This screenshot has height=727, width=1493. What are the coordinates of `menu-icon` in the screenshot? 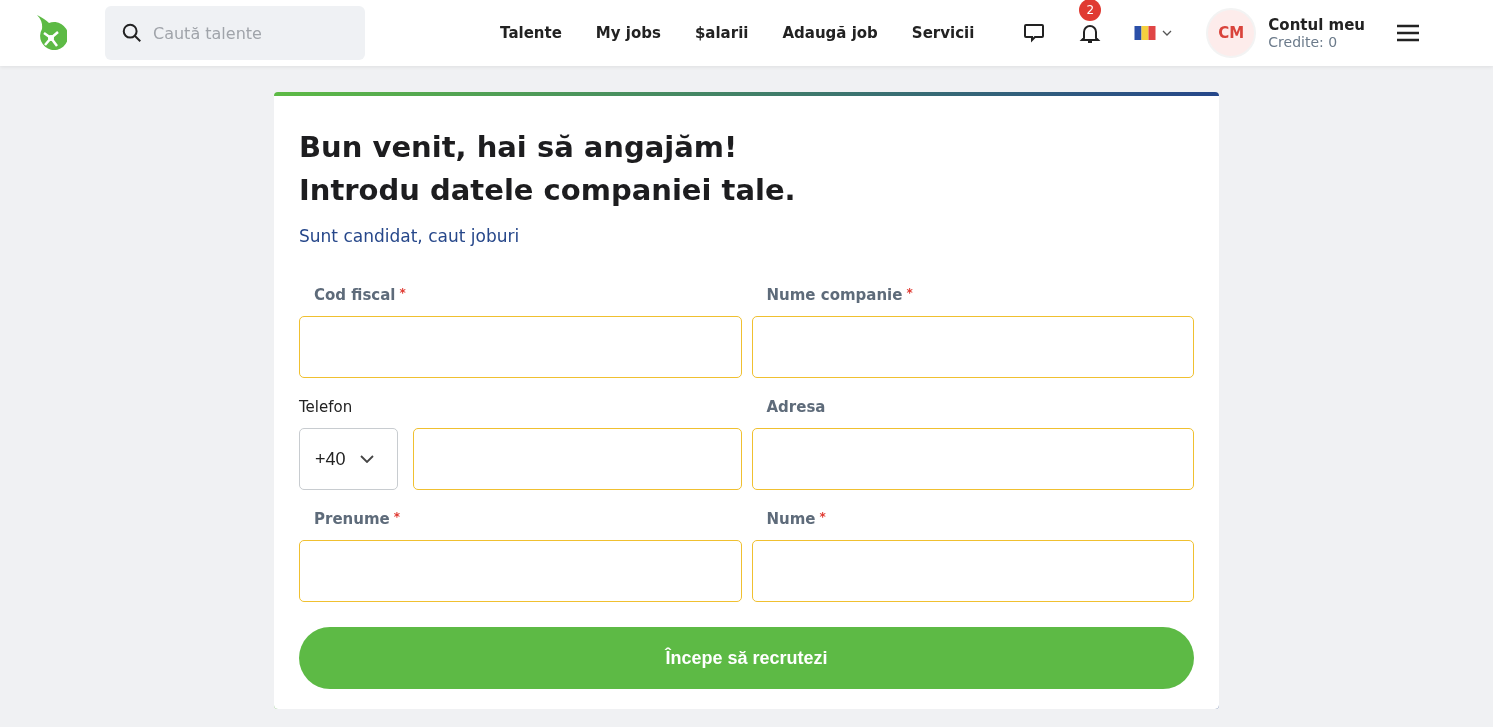 It's located at (1408, 33).